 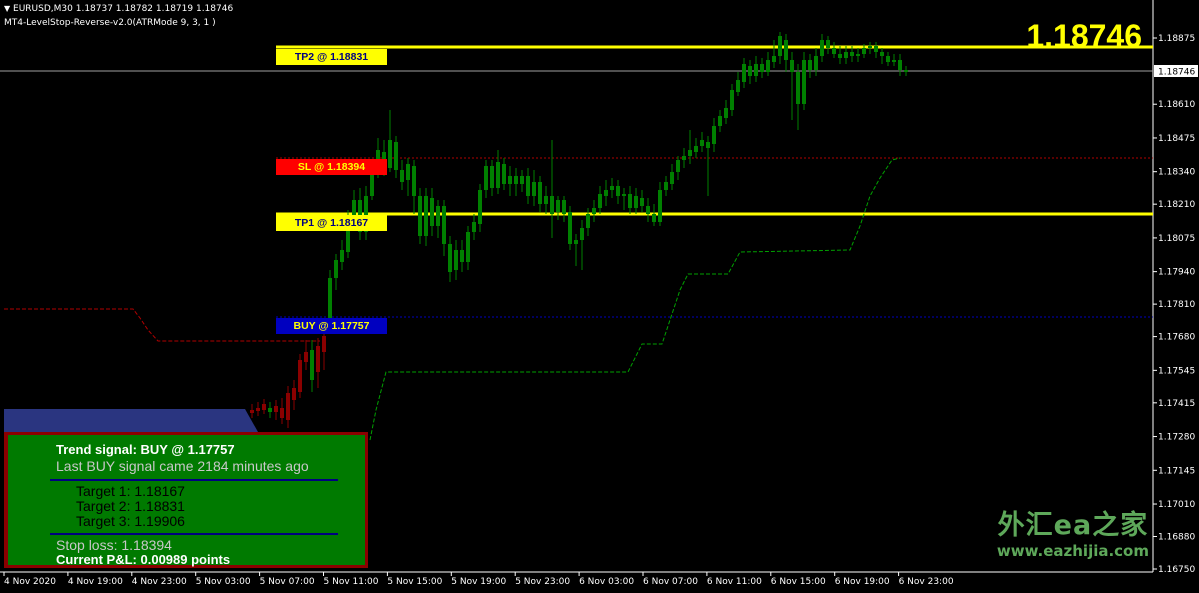 I want to click on price-tick-label: 1.18475, so click(x=1176, y=139).